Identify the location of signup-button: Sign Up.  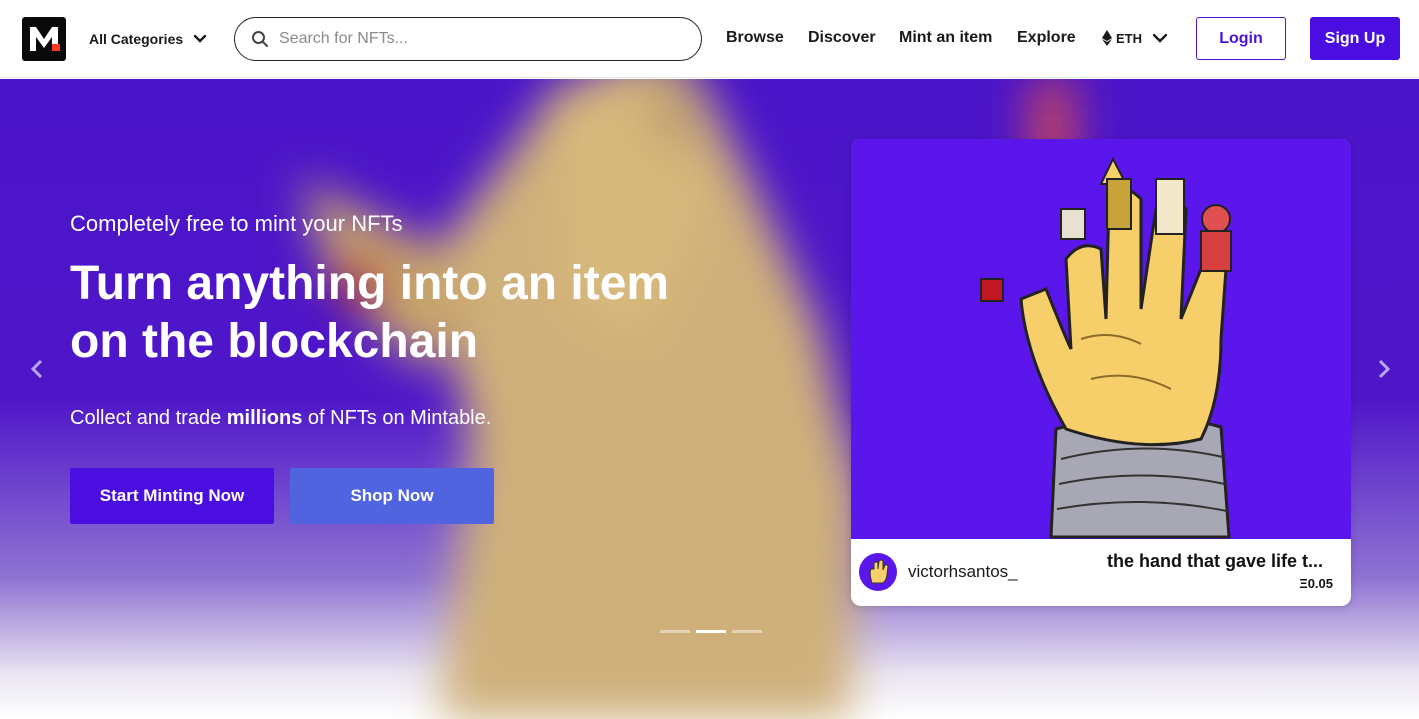
(1355, 38).